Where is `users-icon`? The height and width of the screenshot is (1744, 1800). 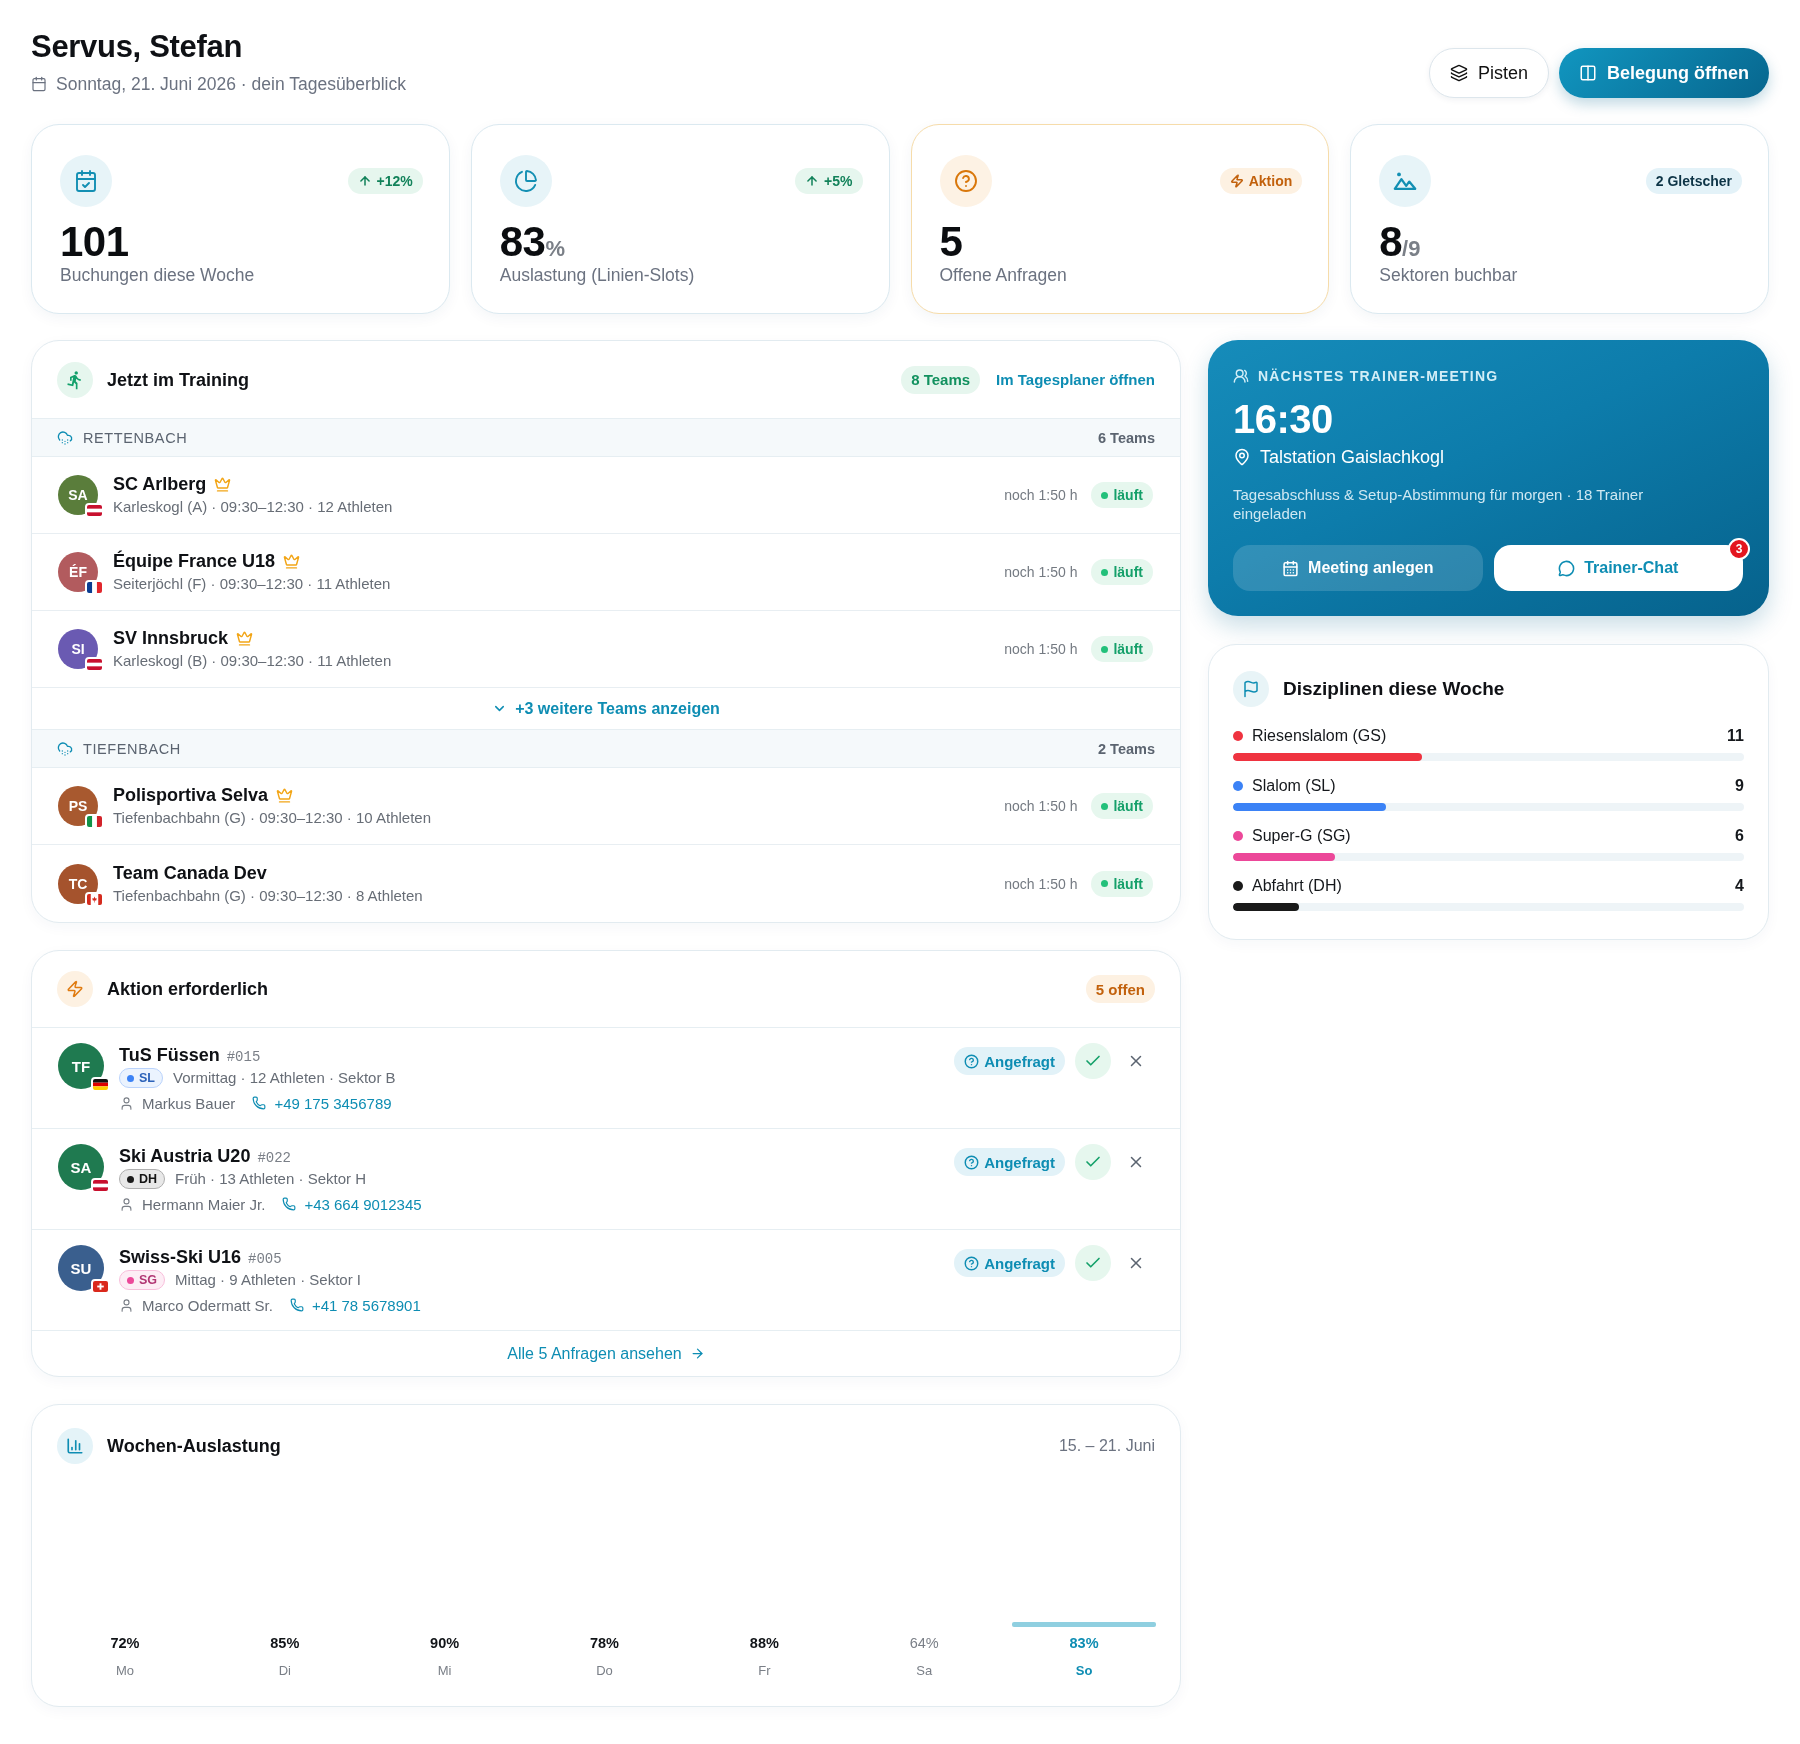
users-icon is located at coordinates (1241, 376).